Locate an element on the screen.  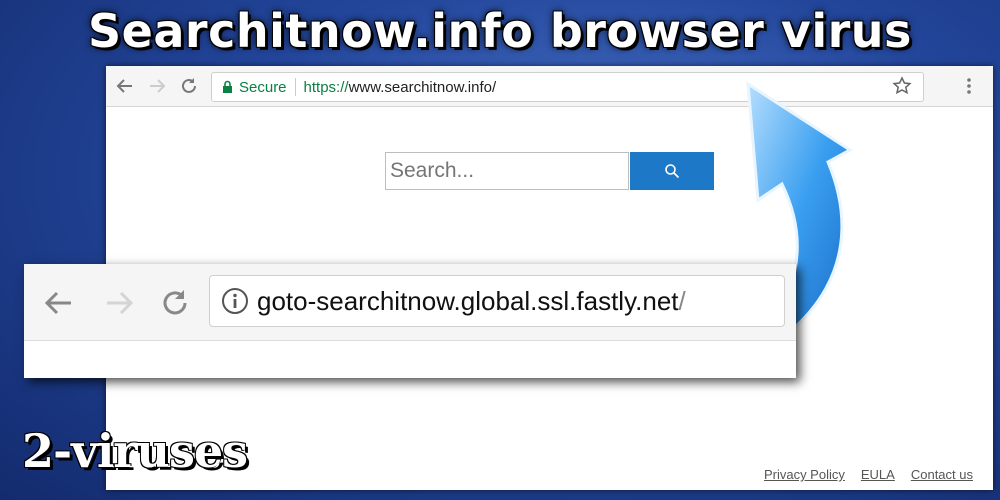
zoomed-address-bar: goto-searchitnow.global.ssl.fastly.net / is located at coordinates (497, 301).